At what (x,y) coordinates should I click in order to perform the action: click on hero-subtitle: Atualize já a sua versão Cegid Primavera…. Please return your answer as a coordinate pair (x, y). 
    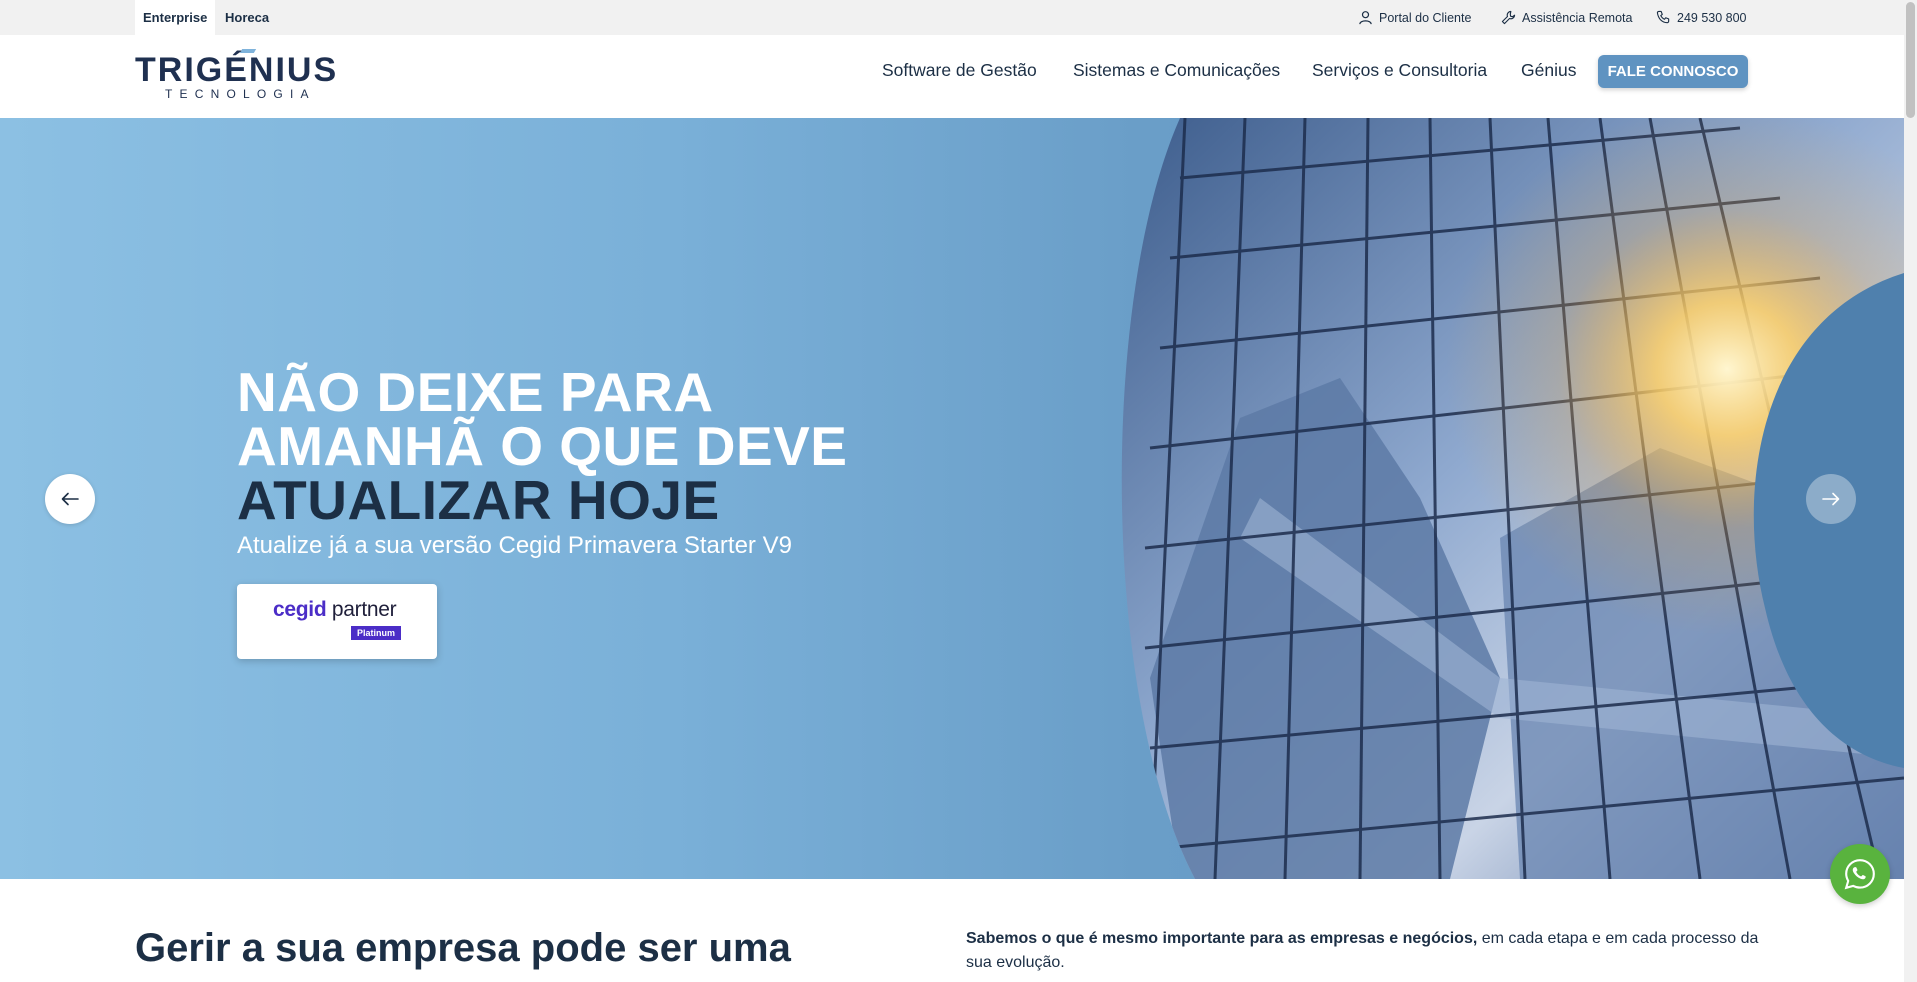
    Looking at the image, I should click on (514, 545).